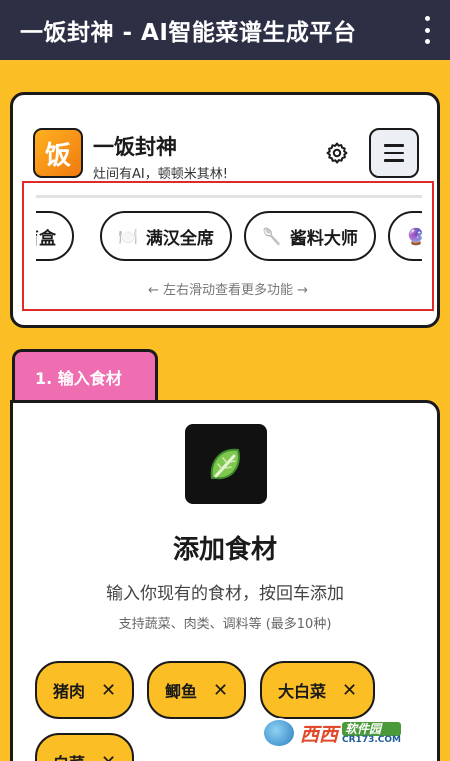 This screenshot has height=761, width=450. Describe the element at coordinates (128, 236) in the screenshot. I see `plate-icon: 🍽️` at that location.